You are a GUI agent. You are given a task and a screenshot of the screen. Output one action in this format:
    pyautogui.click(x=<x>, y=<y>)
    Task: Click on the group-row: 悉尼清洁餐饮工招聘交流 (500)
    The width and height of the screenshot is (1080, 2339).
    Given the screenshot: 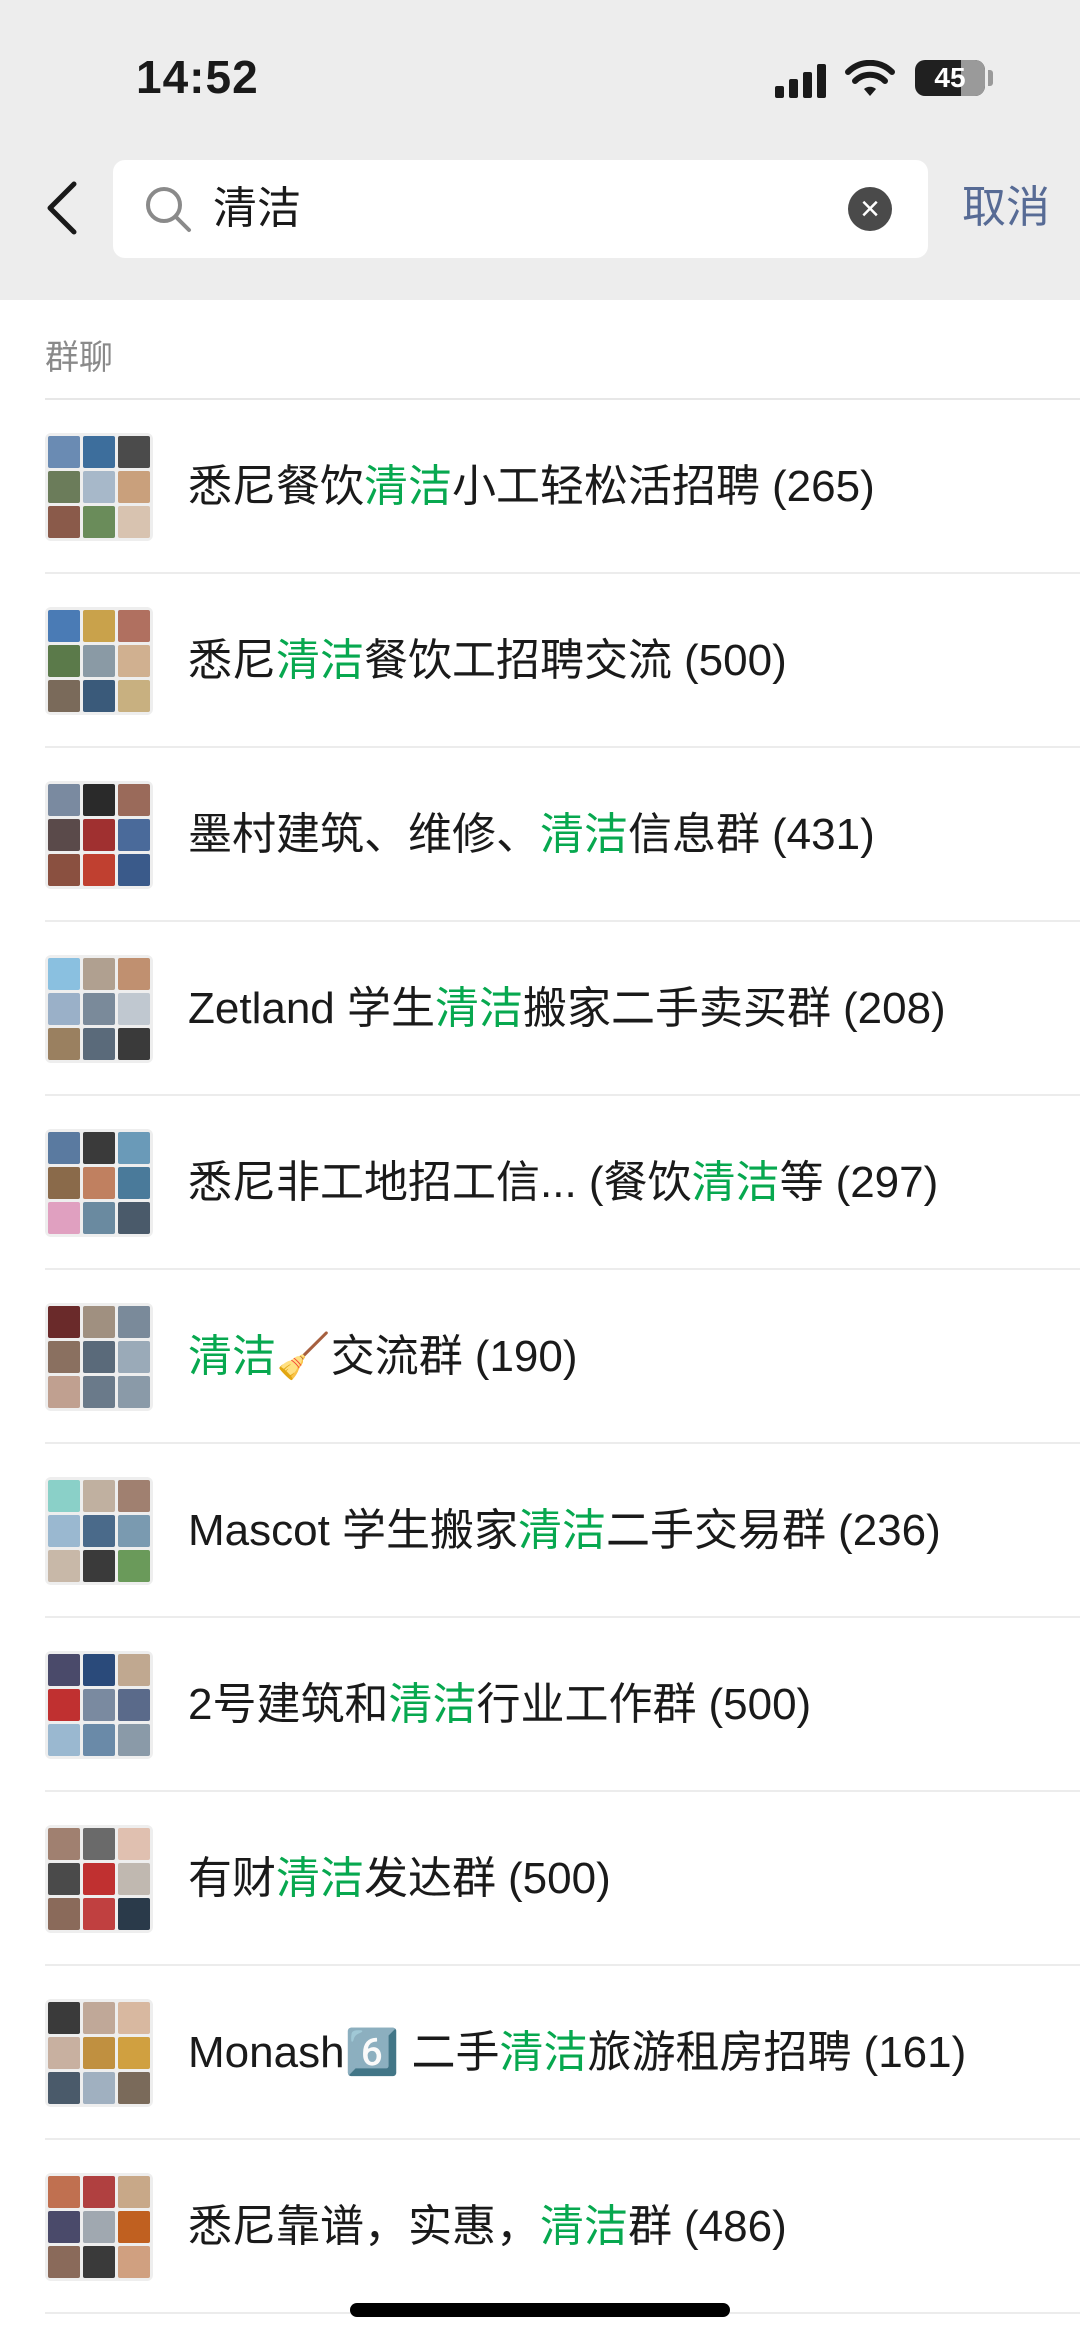 What is the action you would take?
    pyautogui.click(x=562, y=661)
    